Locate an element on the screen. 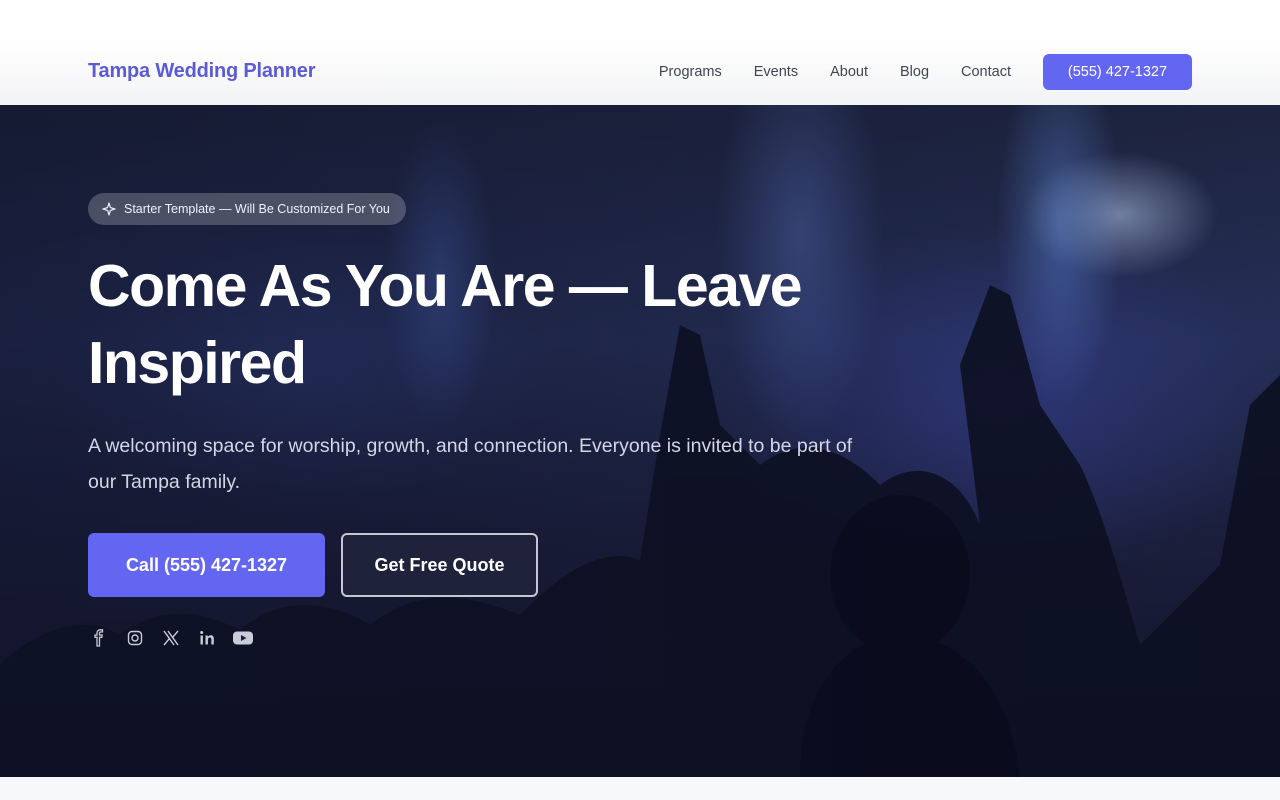 Image resolution: width=1280 pixels, height=800 pixels. youtube-icon is located at coordinates (243, 638).